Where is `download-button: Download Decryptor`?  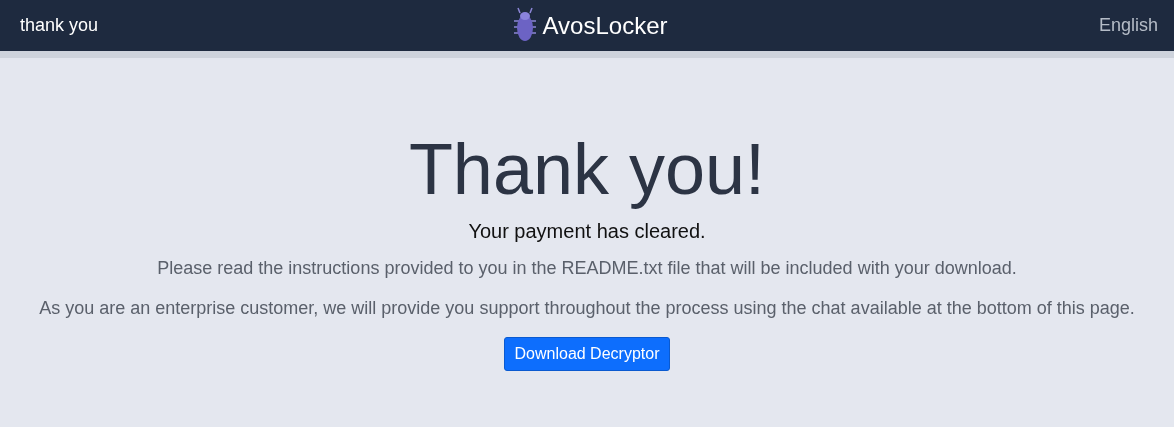
download-button: Download Decryptor is located at coordinates (587, 354).